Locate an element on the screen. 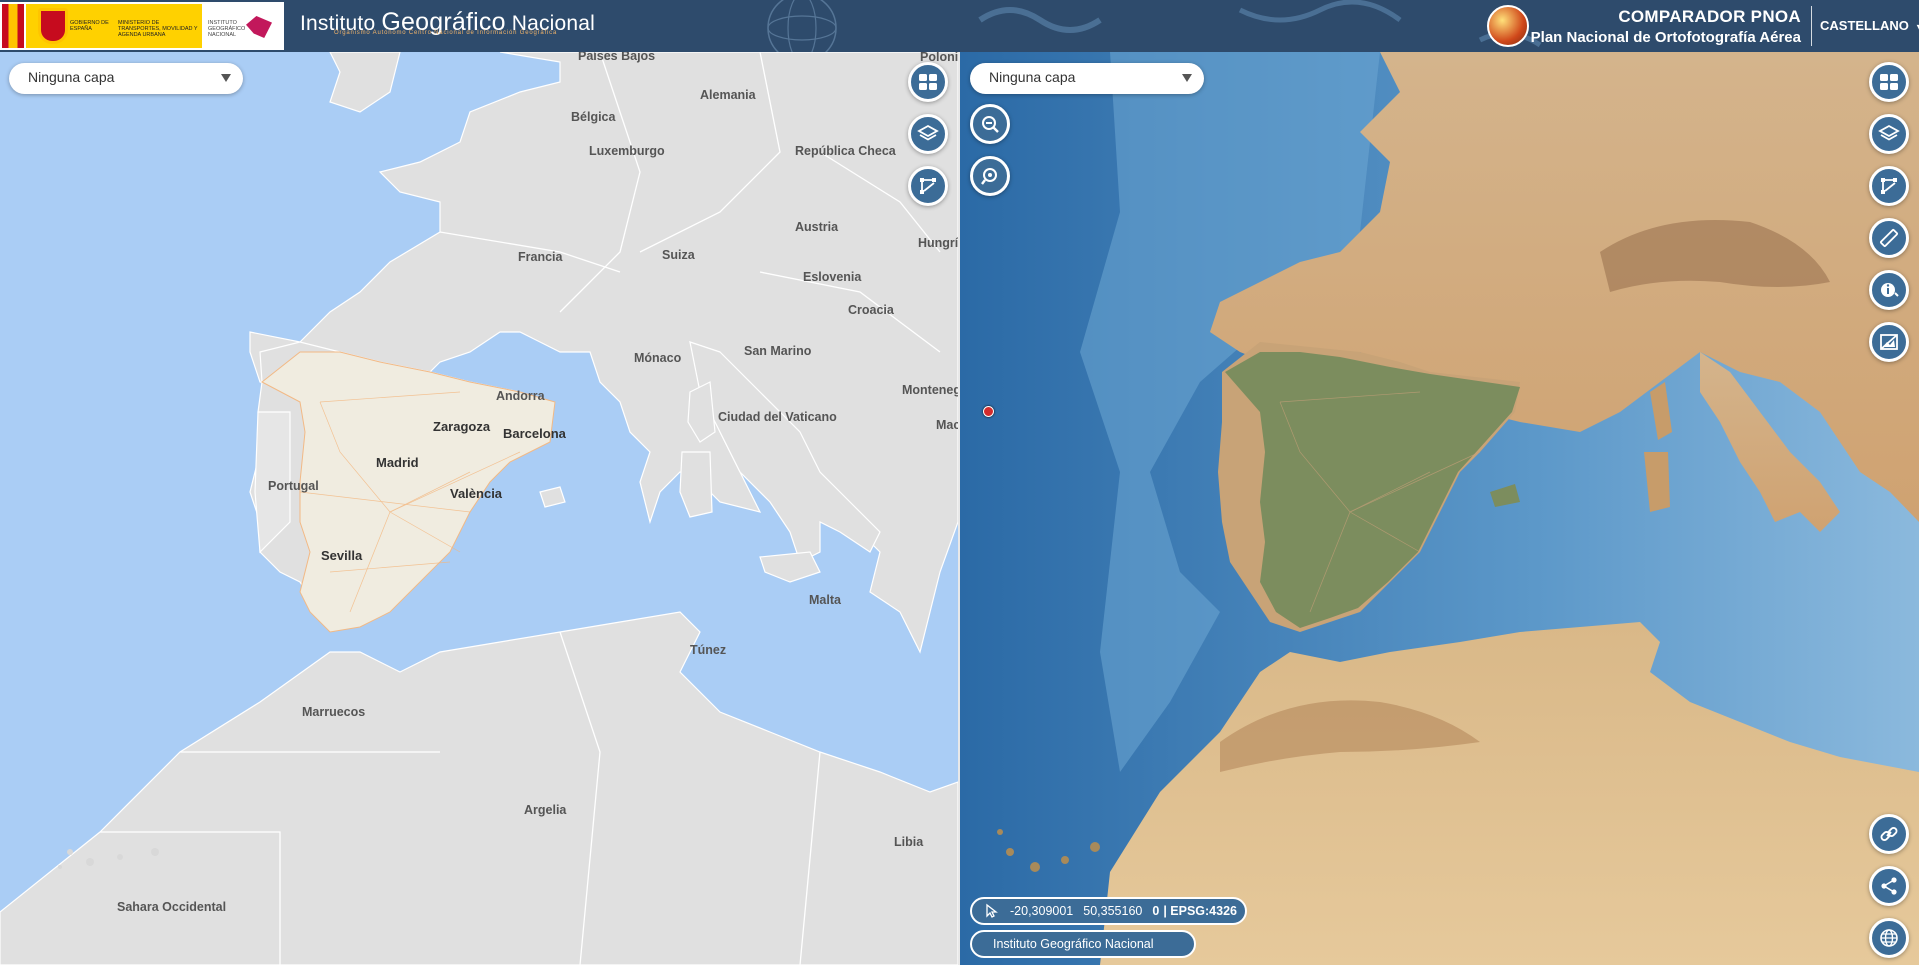  map-label: Mónaco is located at coordinates (658, 358).